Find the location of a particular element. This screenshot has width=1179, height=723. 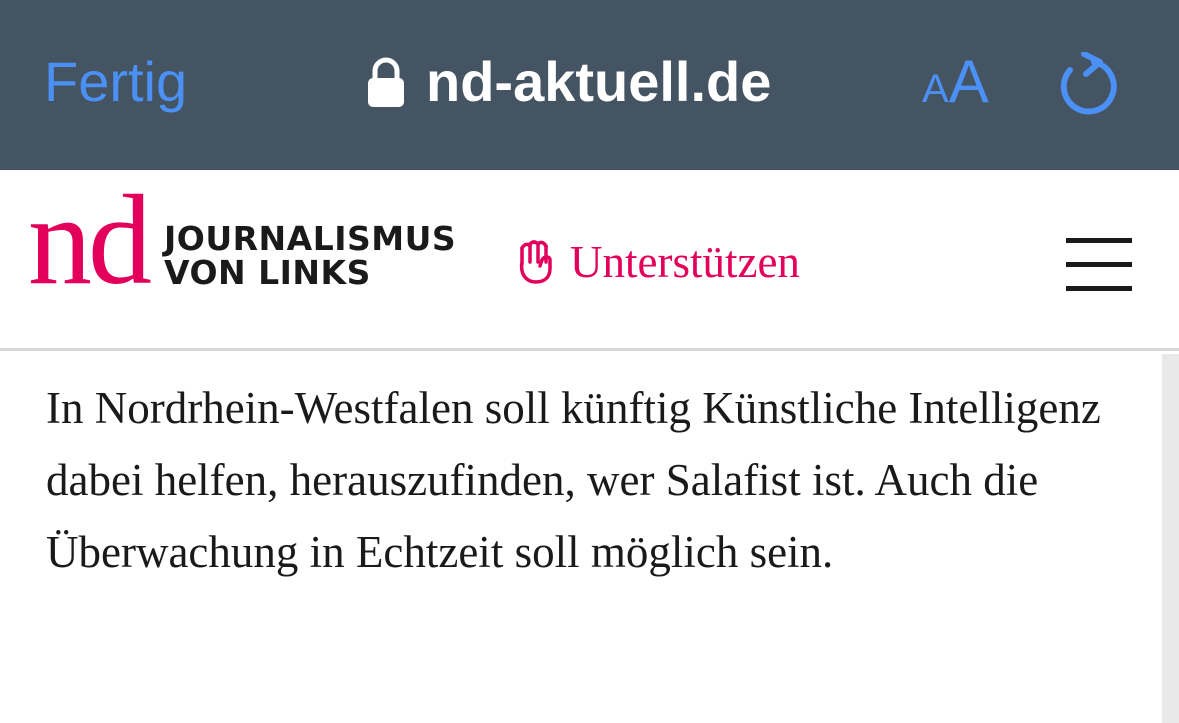

text-size-large-label: A is located at coordinates (968, 81).